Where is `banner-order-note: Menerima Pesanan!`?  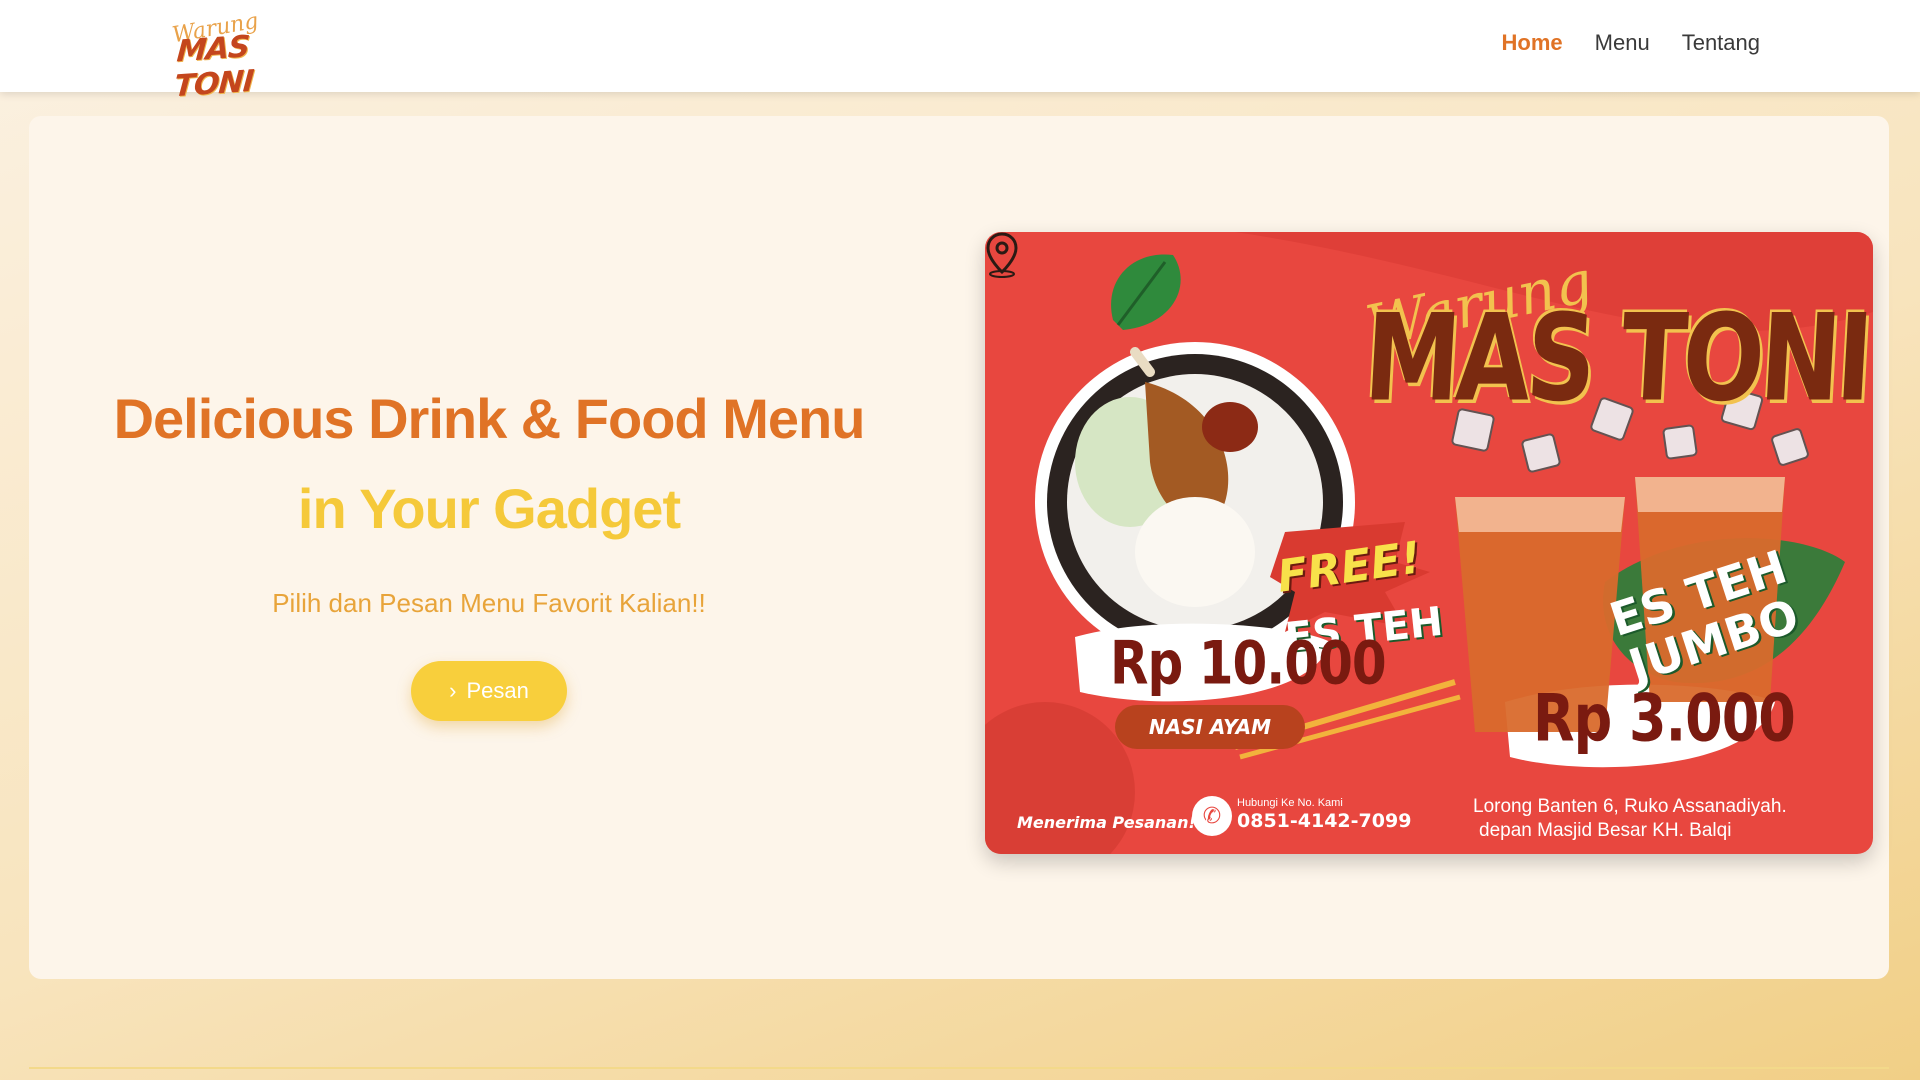
banner-order-note: Menerima Pesanan! is located at coordinates (1106, 822).